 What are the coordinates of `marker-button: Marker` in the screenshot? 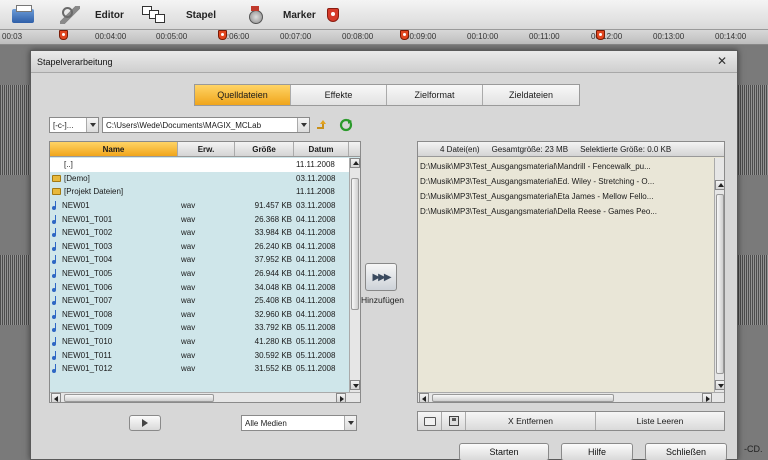 It's located at (293, 15).